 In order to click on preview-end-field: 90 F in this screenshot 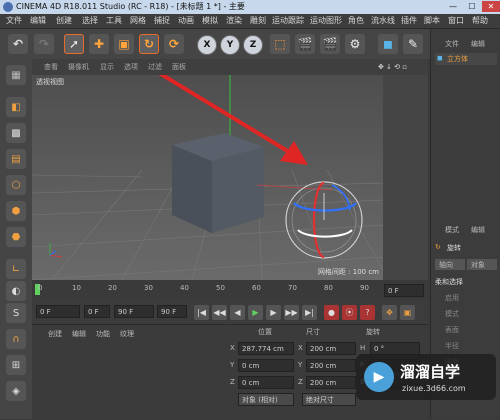, I will do `click(134, 311)`.